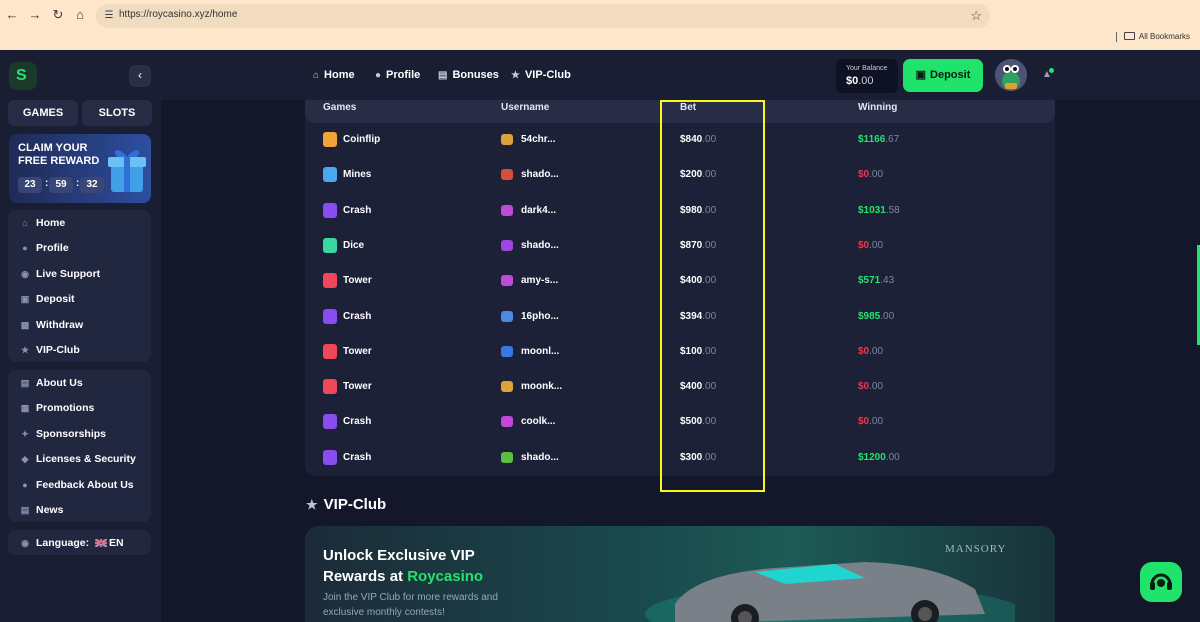 Image resolution: width=1200 pixels, height=622 pixels. What do you see at coordinates (109, 16) in the screenshot?
I see `site-info-icon: ☰` at bounding box center [109, 16].